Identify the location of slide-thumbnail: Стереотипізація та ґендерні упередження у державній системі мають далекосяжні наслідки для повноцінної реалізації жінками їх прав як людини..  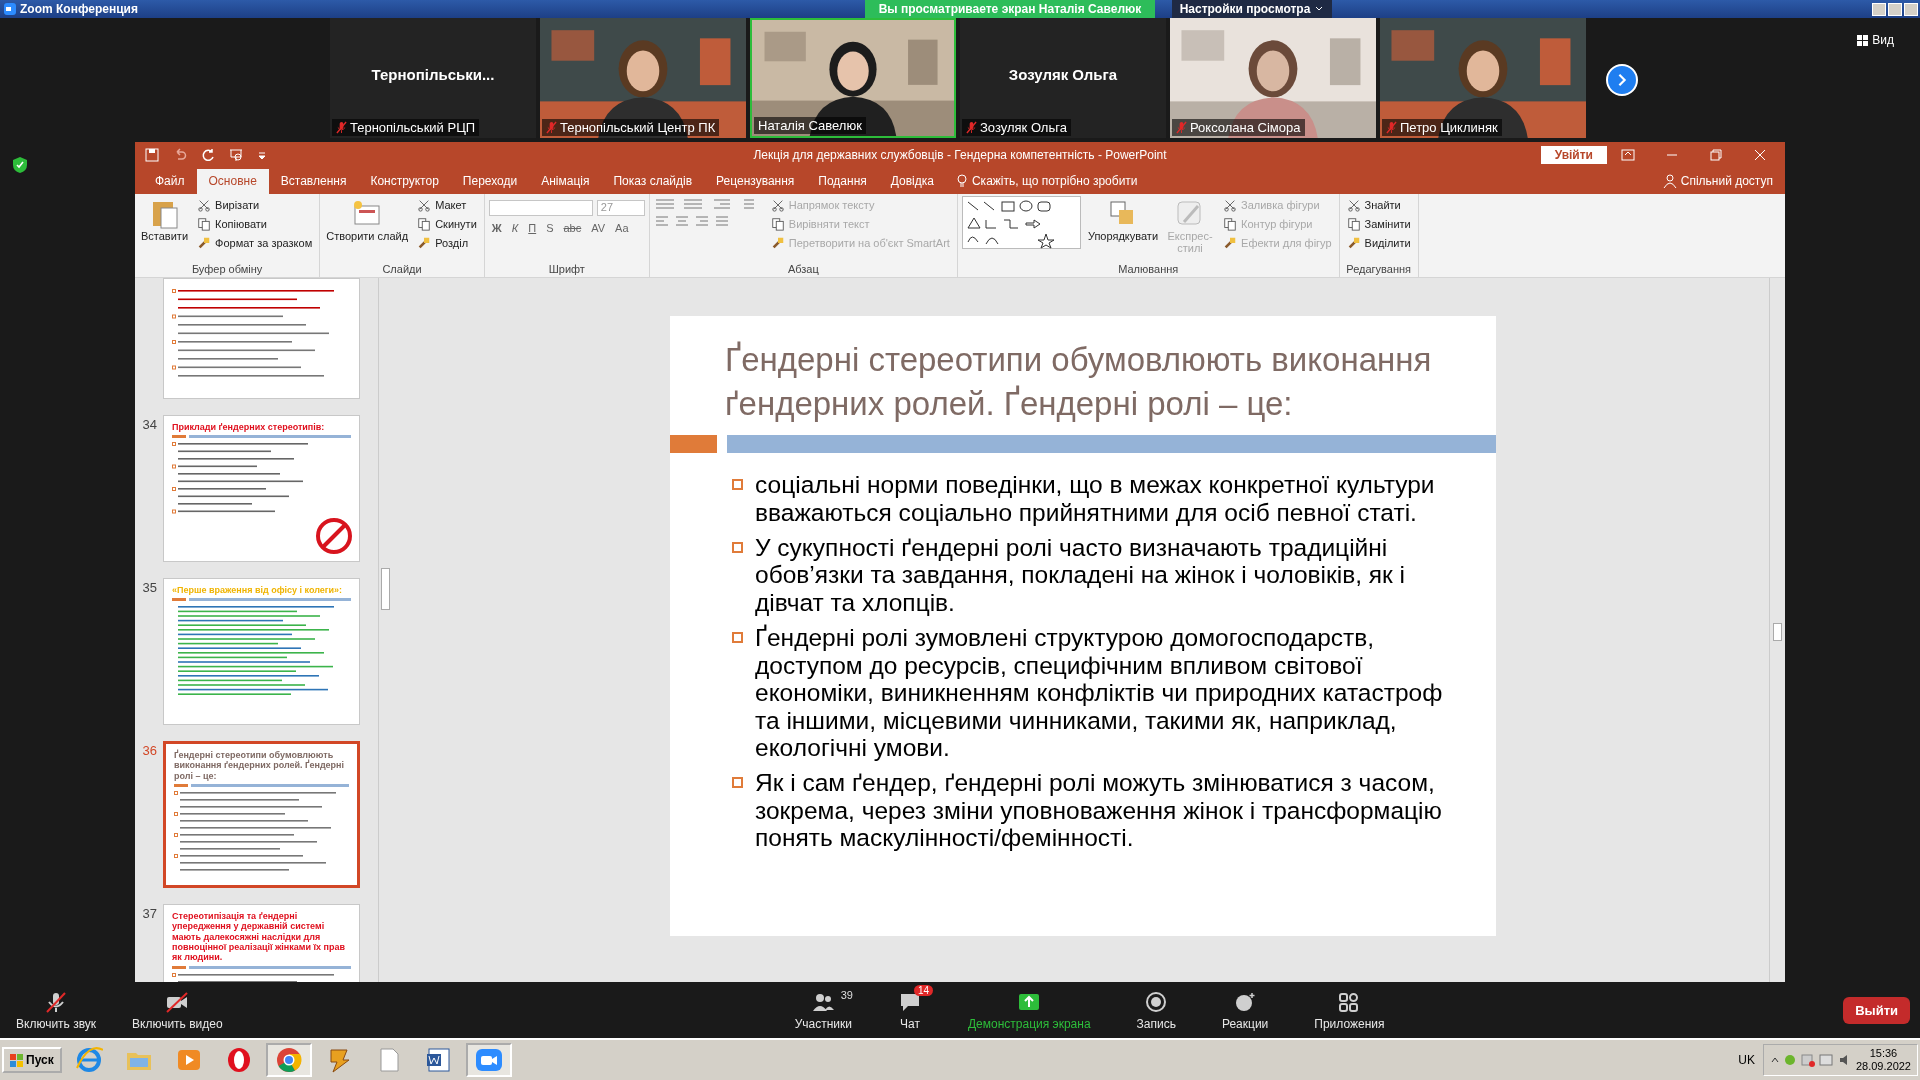
(261, 943).